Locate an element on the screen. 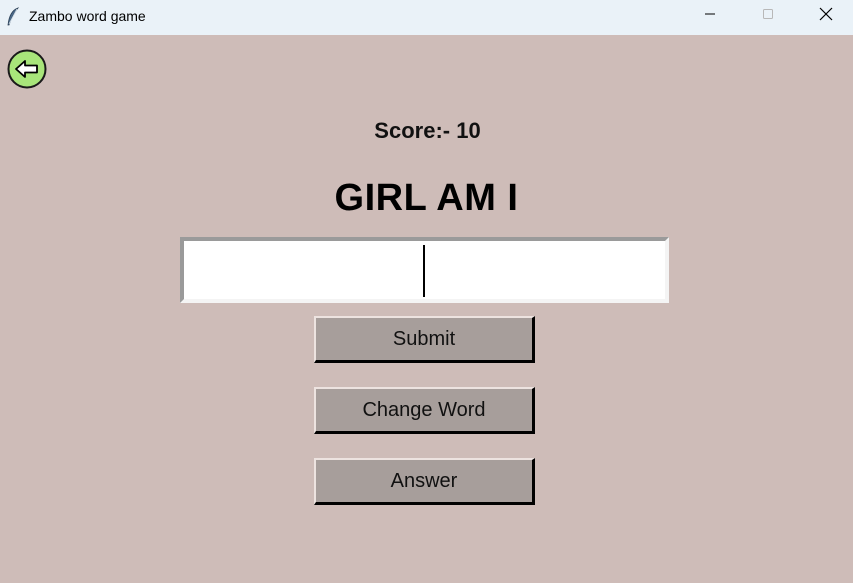 The image size is (853, 583). title-bar: Zambo word game is located at coordinates (426, 17).